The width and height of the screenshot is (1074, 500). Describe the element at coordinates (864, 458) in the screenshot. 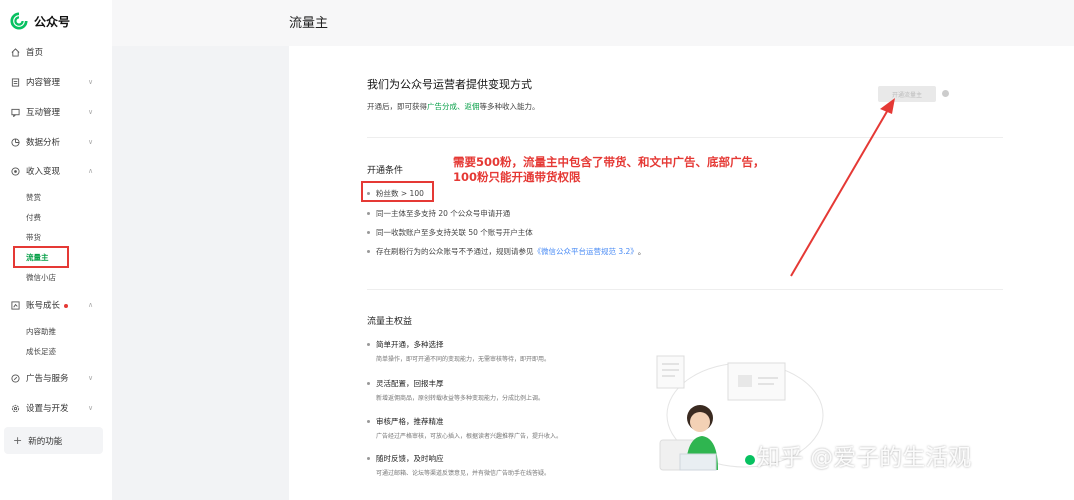

I see `watermark-text: 知乎 @爱子的生活观` at that location.